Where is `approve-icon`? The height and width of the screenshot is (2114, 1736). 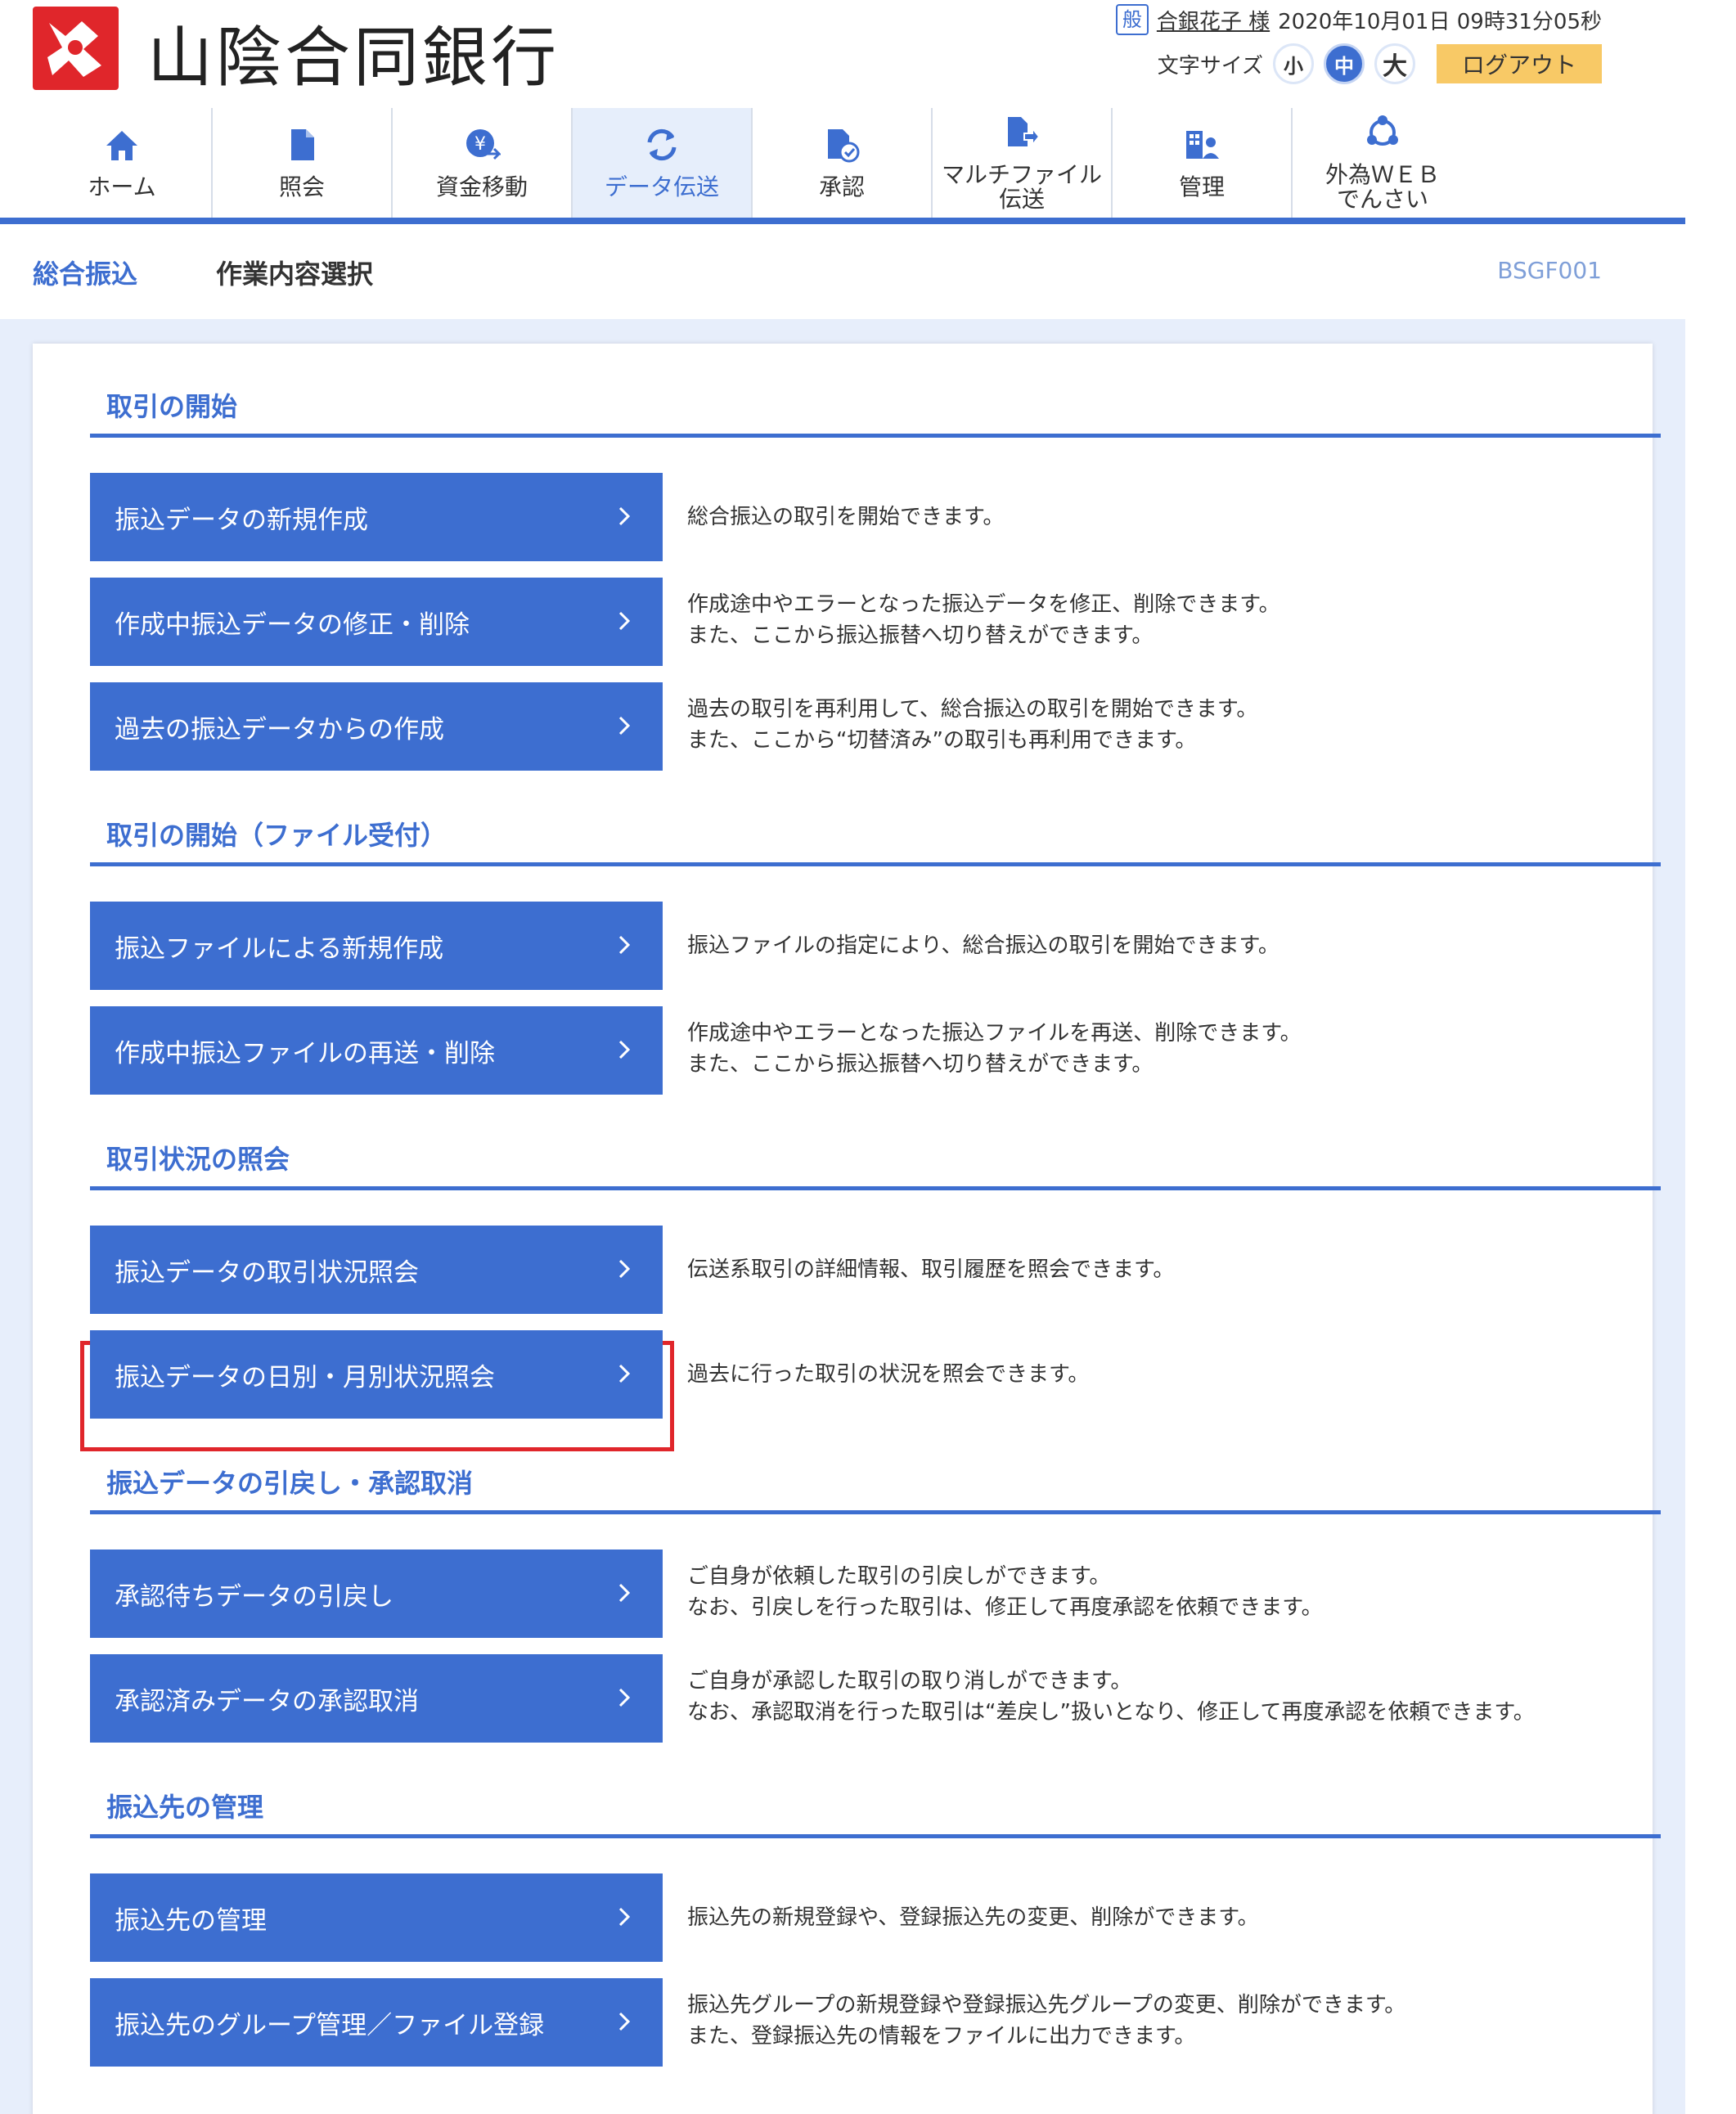 approve-icon is located at coordinates (842, 145).